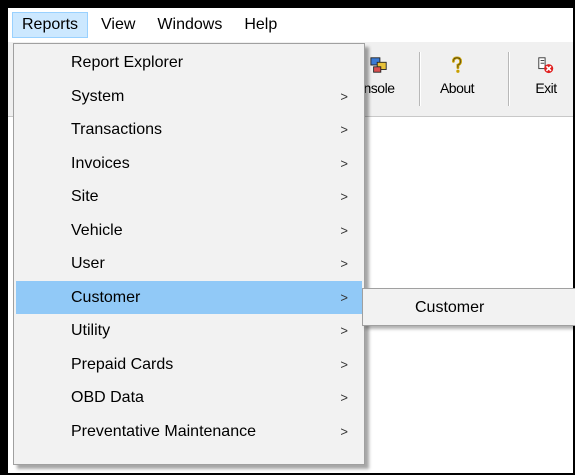 The width and height of the screenshot is (575, 475). What do you see at coordinates (116, 129) in the screenshot?
I see `menu-item-label: Transactions` at bounding box center [116, 129].